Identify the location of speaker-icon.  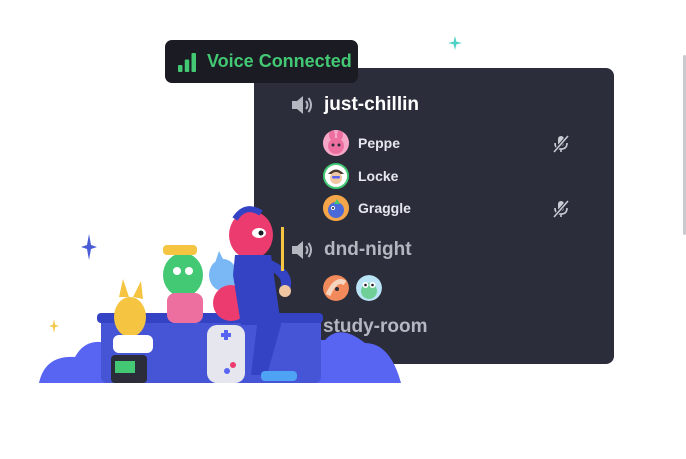
(302, 105).